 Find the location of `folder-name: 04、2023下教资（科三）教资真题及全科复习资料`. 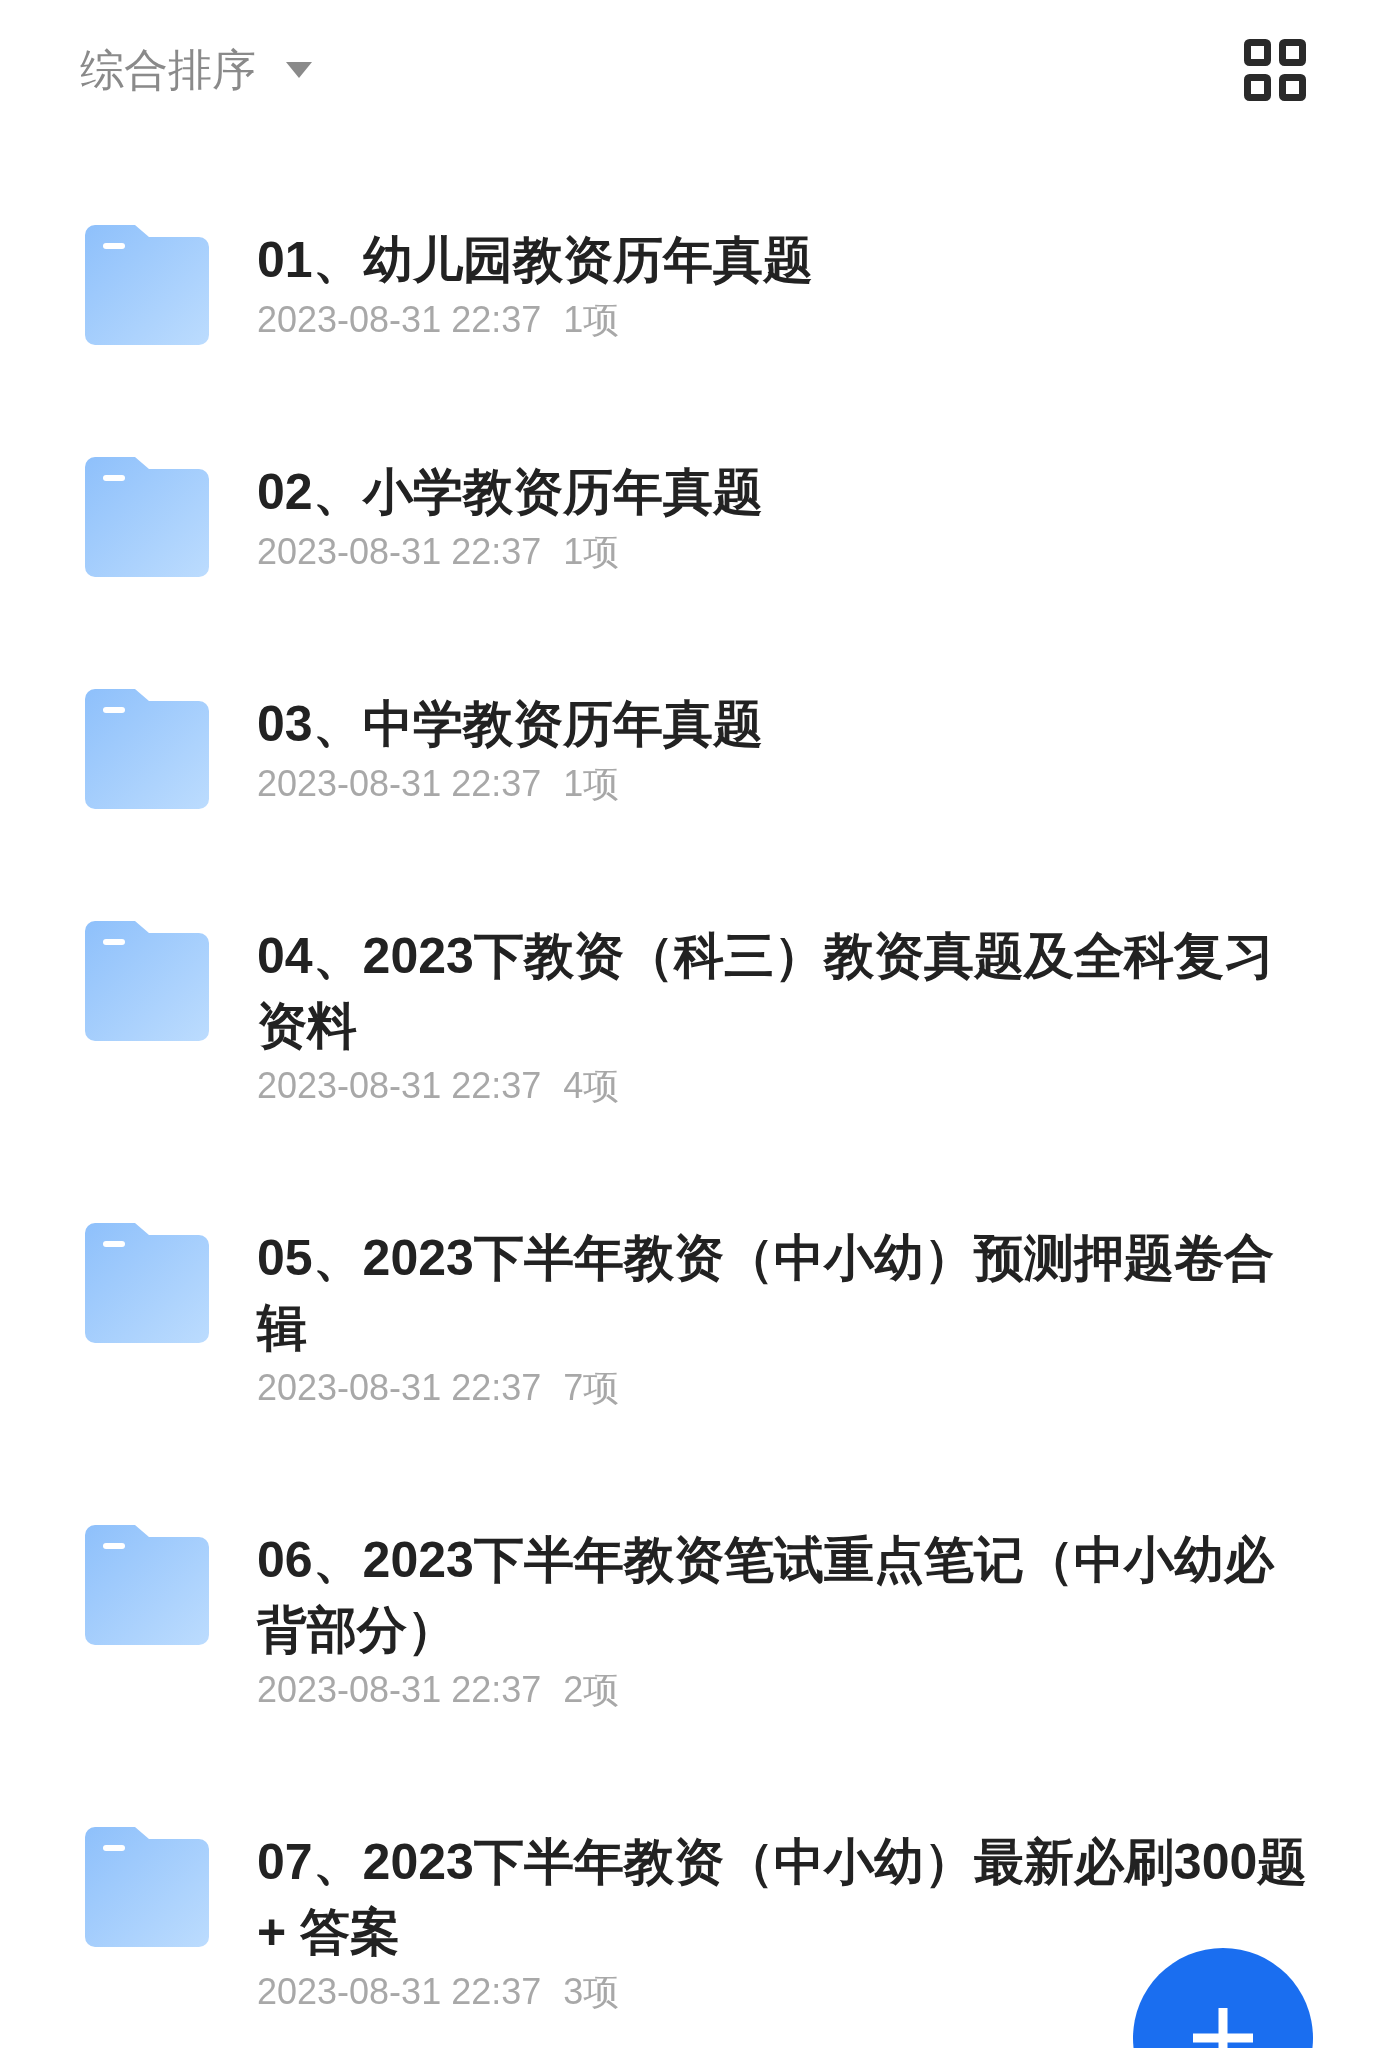

folder-name: 04、2023下教资（科三）教资真题及全科复习资料 is located at coordinates (766, 991).